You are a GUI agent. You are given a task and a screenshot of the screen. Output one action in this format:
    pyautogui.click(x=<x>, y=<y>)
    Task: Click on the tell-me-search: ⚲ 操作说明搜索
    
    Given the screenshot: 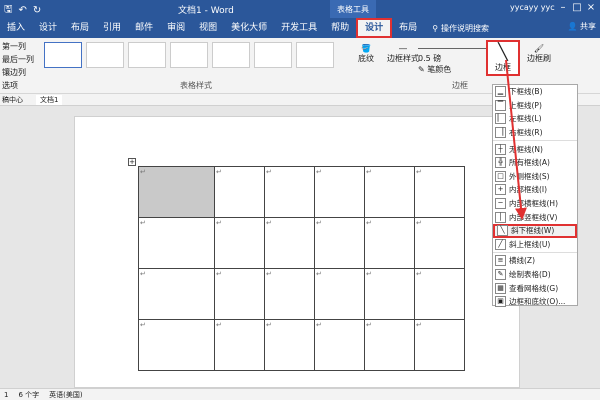 What is the action you would take?
    pyautogui.click(x=460, y=28)
    